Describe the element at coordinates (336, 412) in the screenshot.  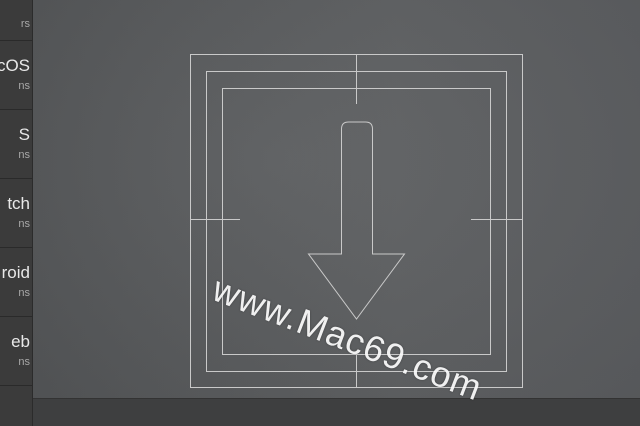
I see `bottom-toolbar` at that location.